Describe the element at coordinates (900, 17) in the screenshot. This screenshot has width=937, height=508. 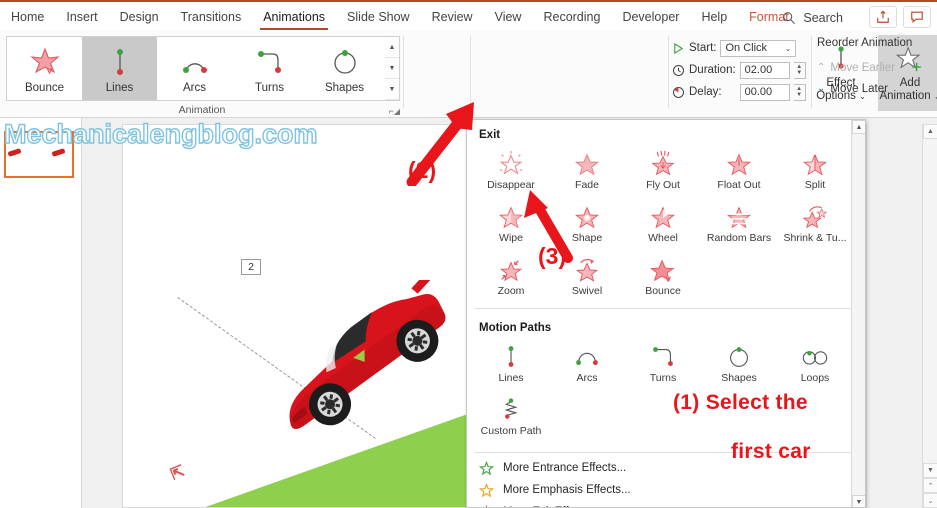
I see `window-action-icons` at that location.